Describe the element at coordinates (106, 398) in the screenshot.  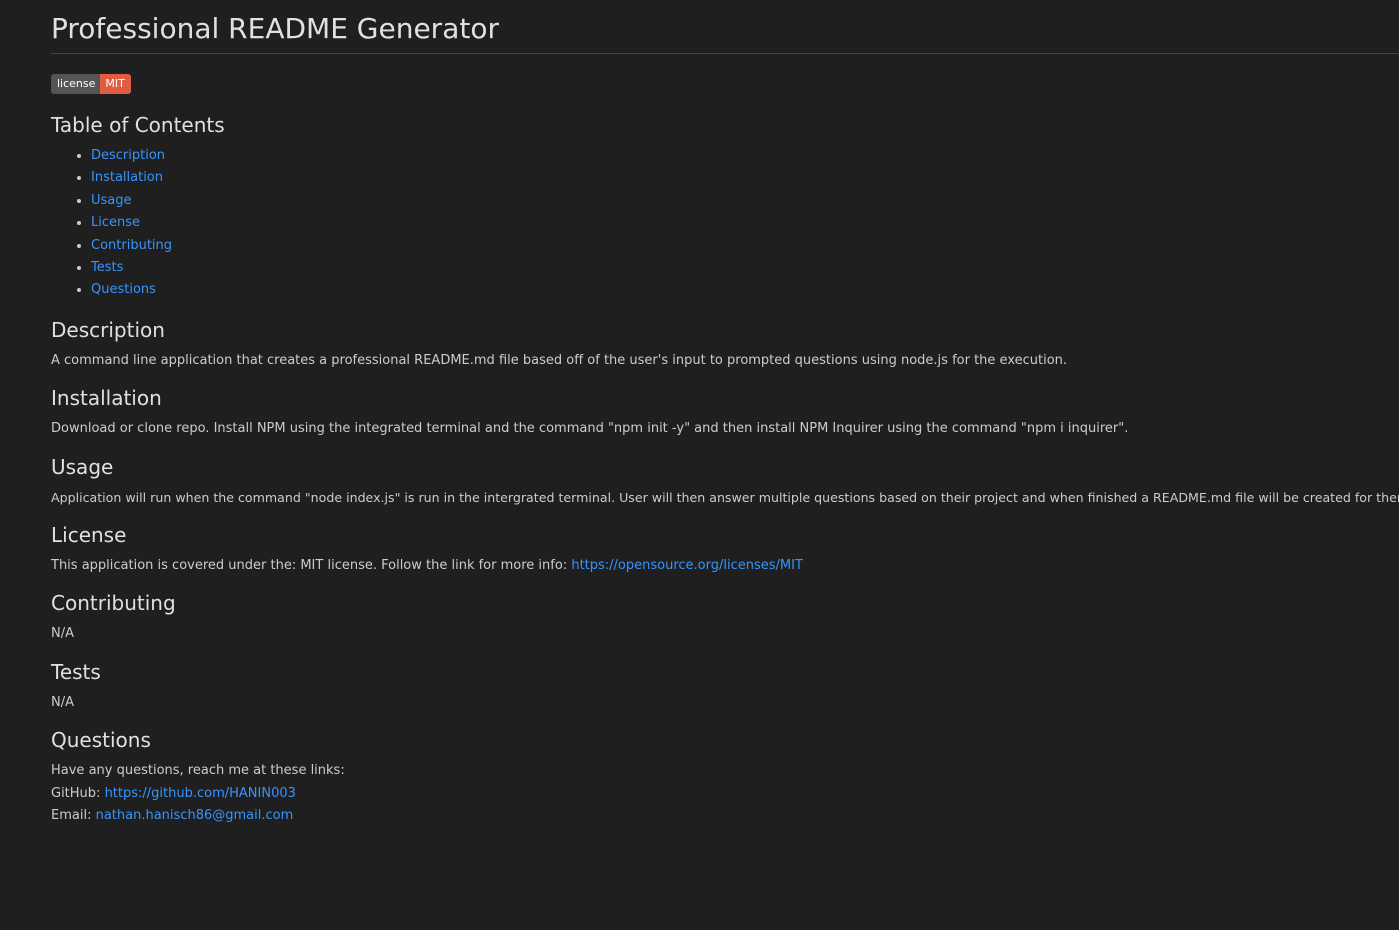
I see `installation-heading: Installation` at that location.